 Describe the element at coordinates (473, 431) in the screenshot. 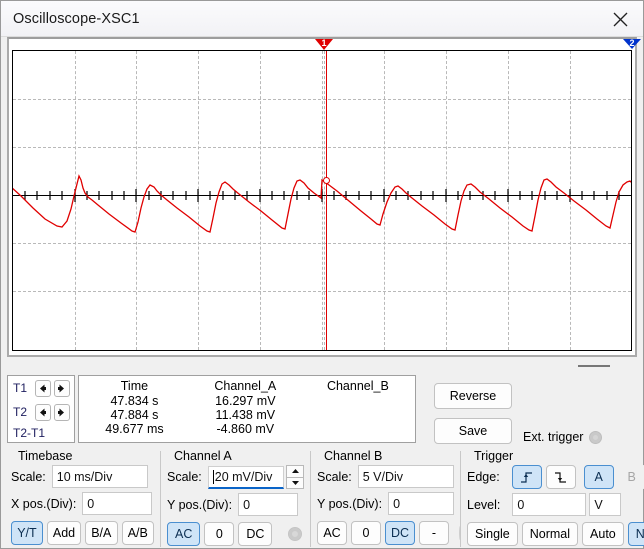

I see `save-button: Save` at that location.